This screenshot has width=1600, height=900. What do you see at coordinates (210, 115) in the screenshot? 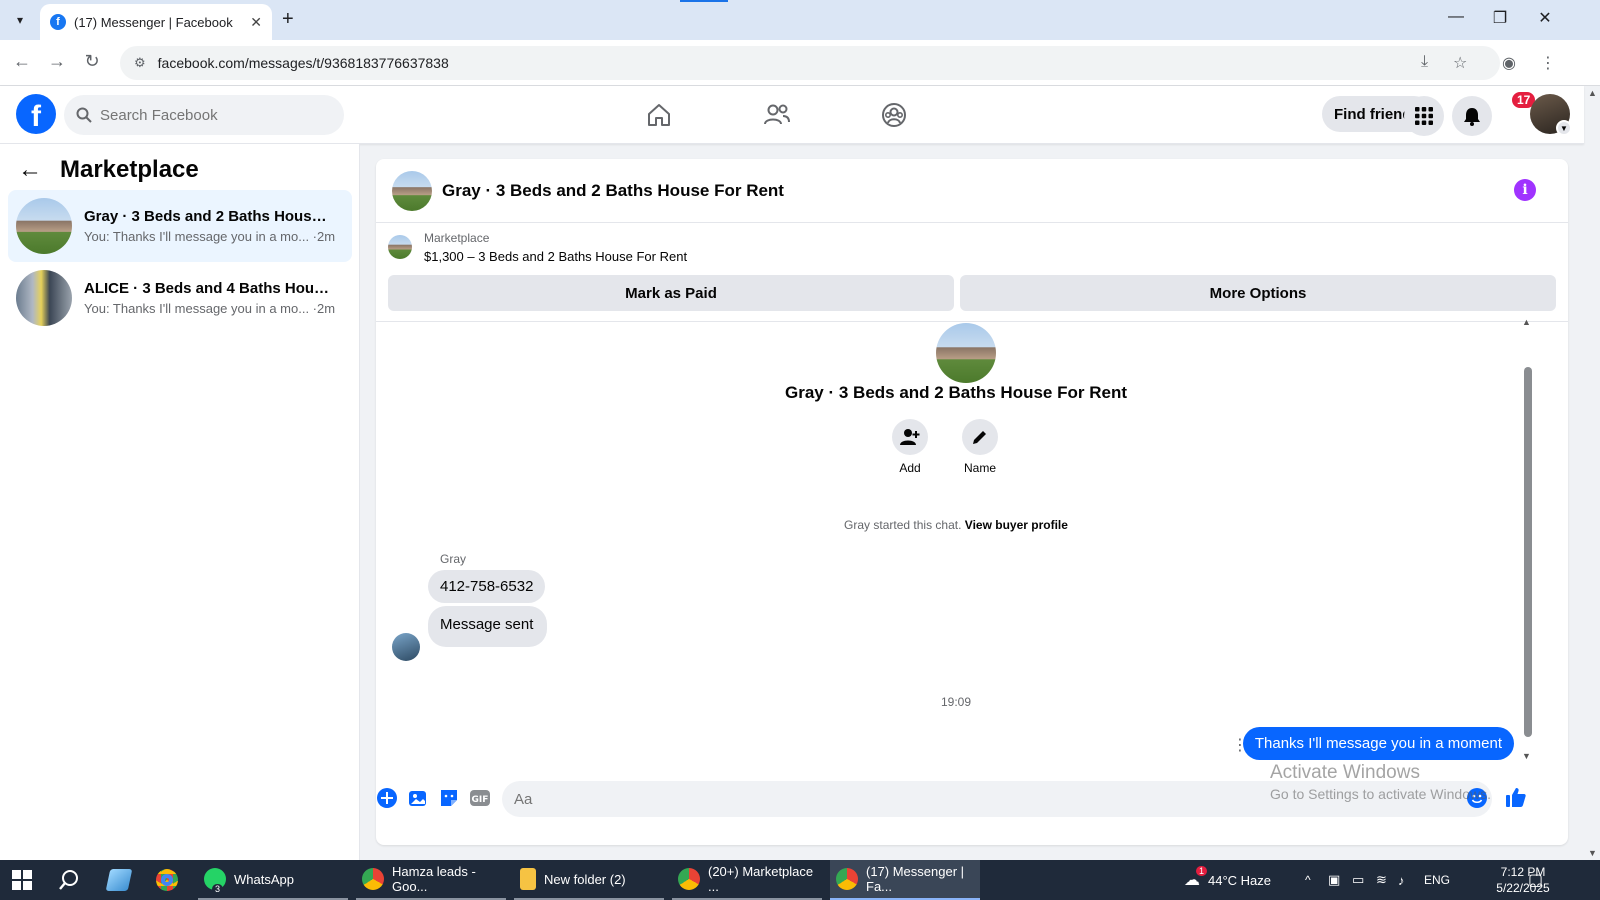
I see `search-input` at bounding box center [210, 115].